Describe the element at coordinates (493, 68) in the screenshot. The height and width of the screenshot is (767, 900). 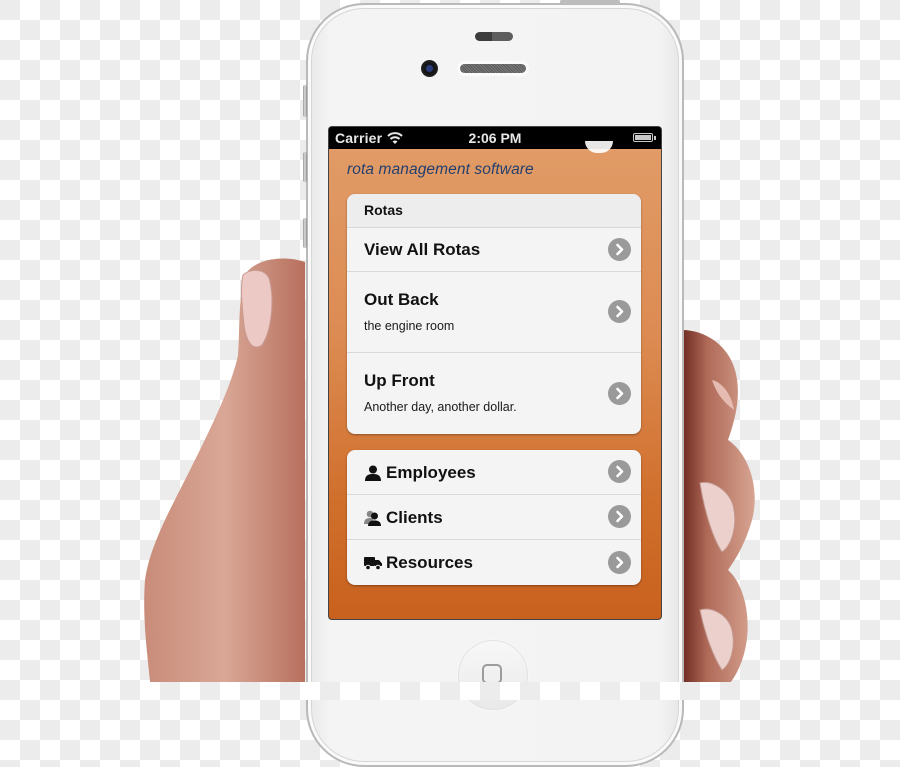
I see `earpiece-speaker` at that location.